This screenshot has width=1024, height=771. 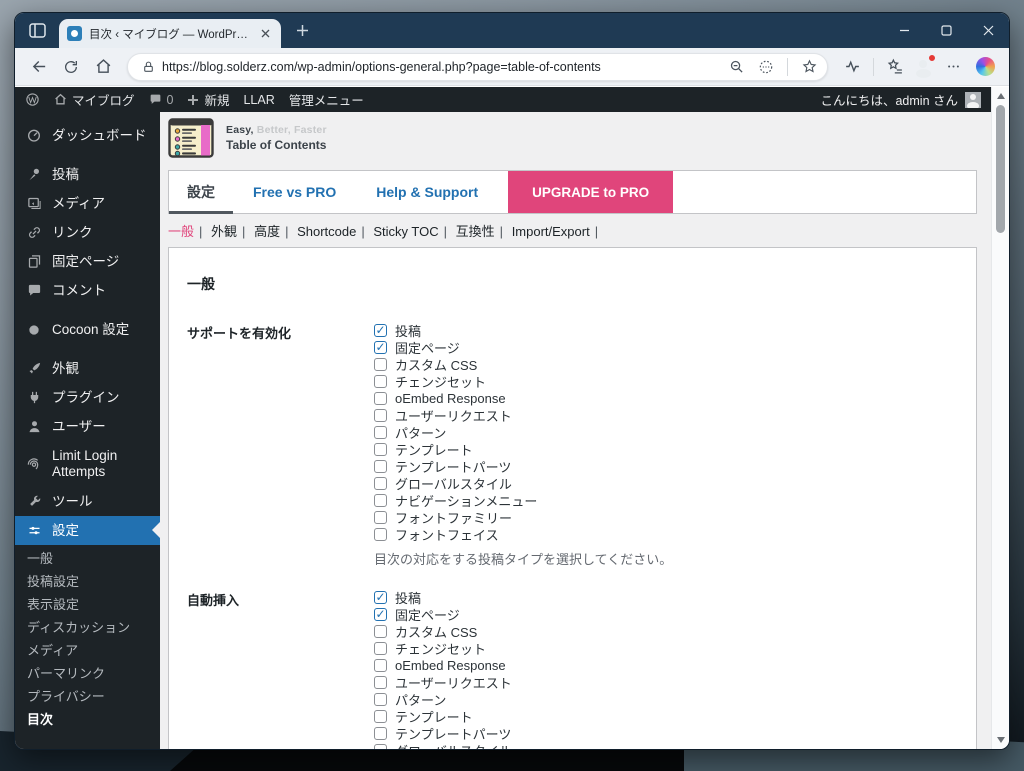 I want to click on subnav-link: 高度, so click(x=267, y=231).